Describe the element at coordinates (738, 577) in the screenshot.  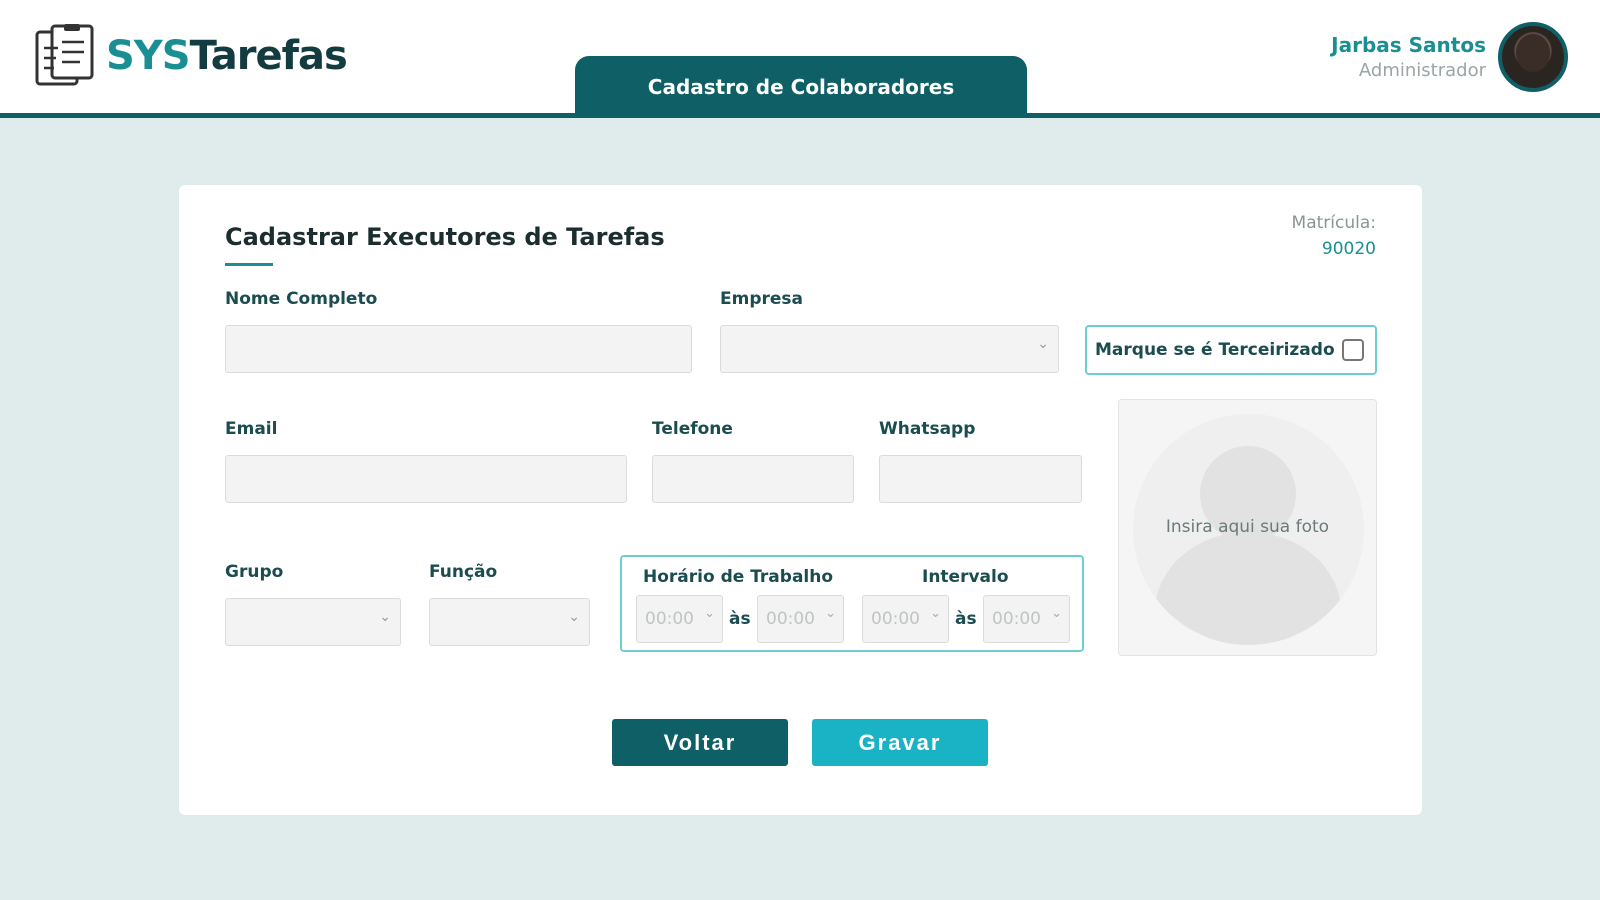
I see `horario-trabalho-label: Horário de Trabalho` at that location.